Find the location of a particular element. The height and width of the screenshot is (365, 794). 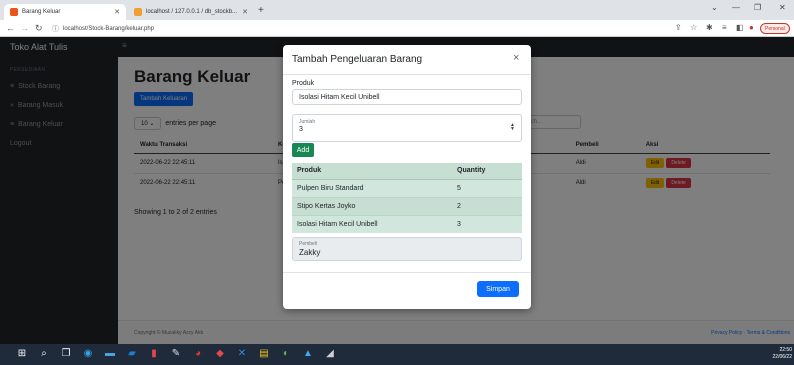

profile-button: Personal is located at coordinates (775, 28).